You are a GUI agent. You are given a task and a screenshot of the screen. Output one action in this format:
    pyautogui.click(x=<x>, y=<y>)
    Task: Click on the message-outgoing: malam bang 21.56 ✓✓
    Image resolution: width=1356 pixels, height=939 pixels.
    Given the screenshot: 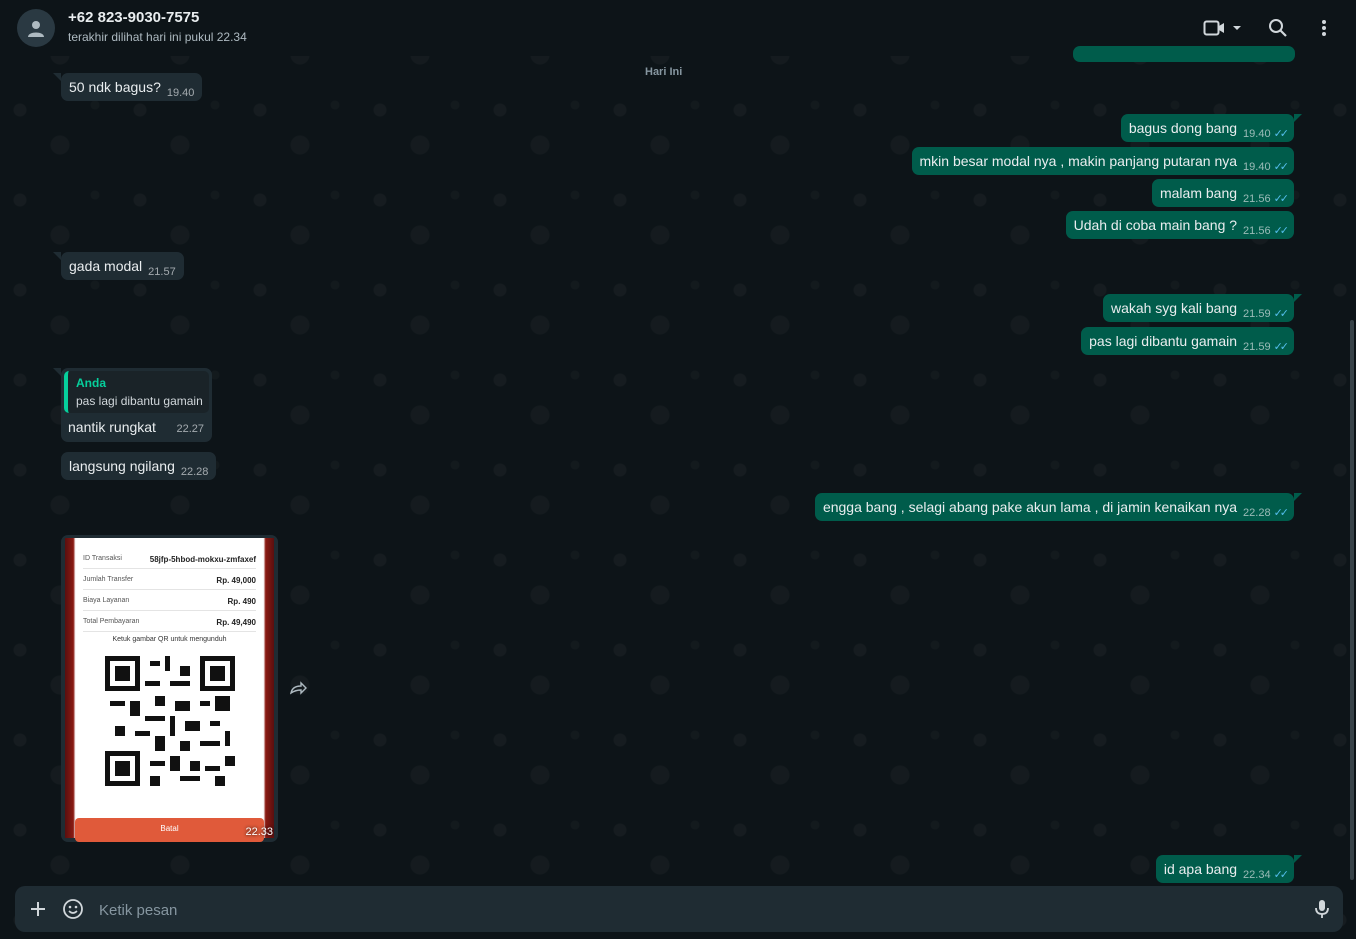 What is the action you would take?
    pyautogui.click(x=1222, y=193)
    